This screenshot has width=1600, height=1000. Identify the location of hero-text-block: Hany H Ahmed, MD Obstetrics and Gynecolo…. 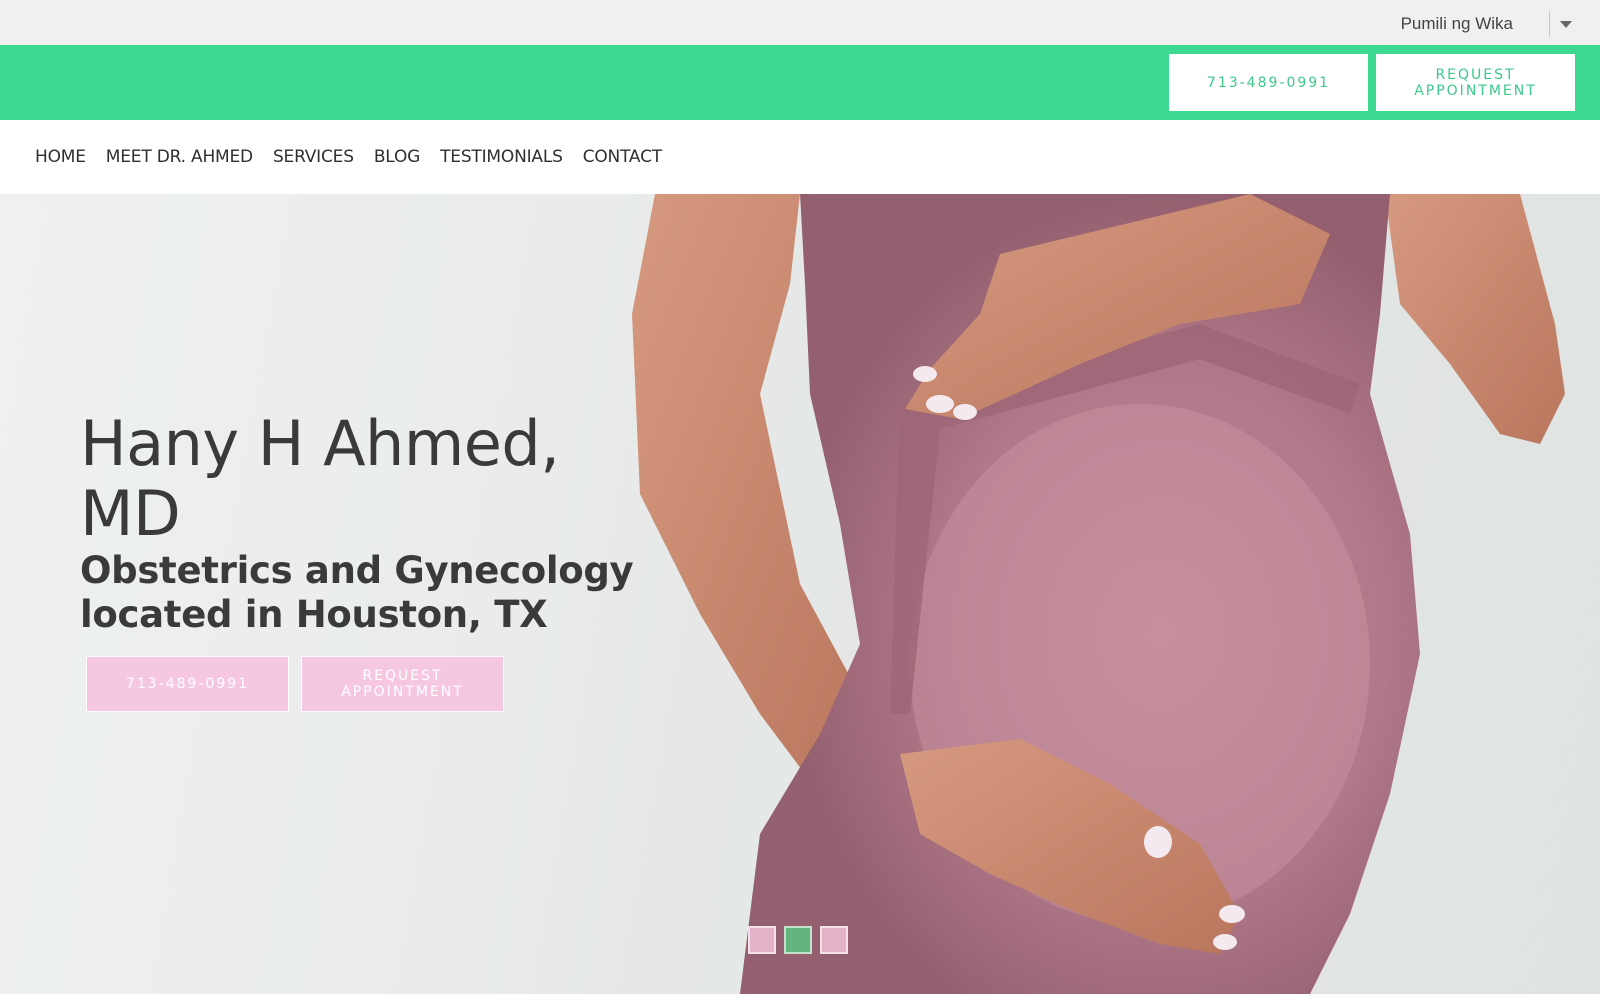
(360, 523).